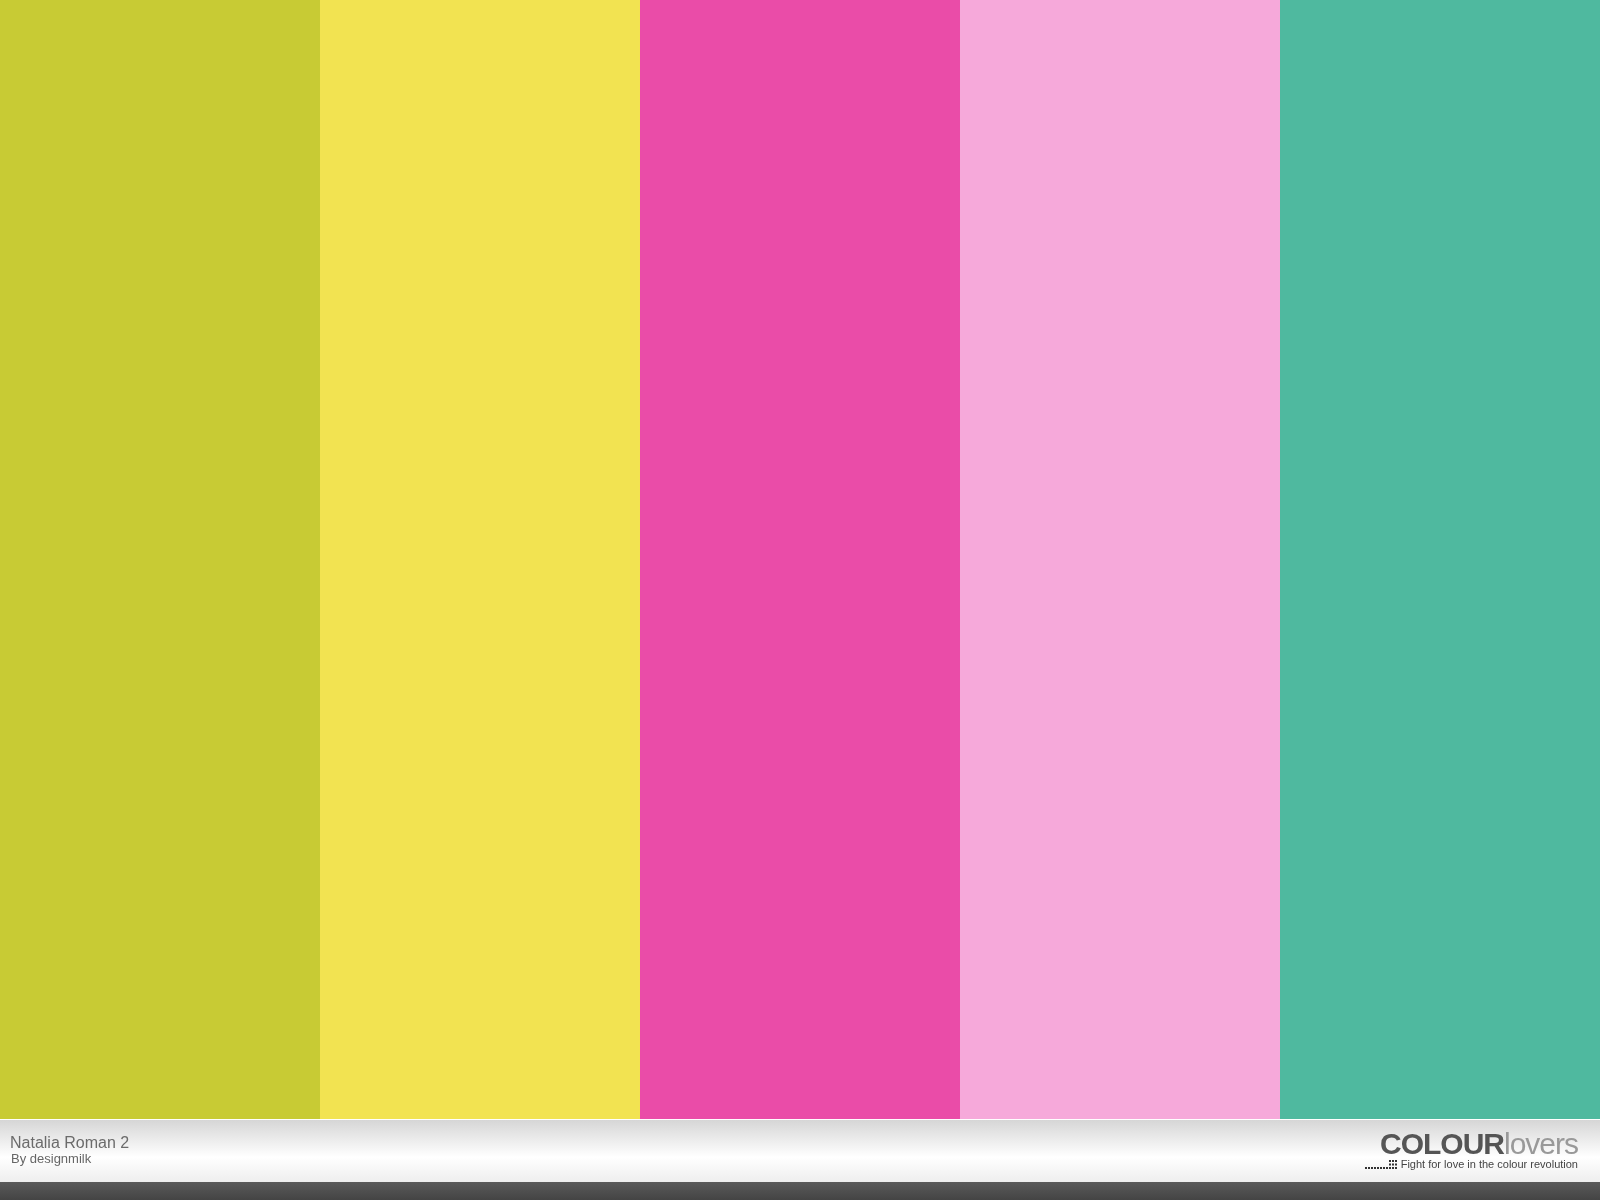 This screenshot has height=1200, width=1600. Describe the element at coordinates (1478, 1144) in the screenshot. I see `site-logo: COLOURlovers` at that location.